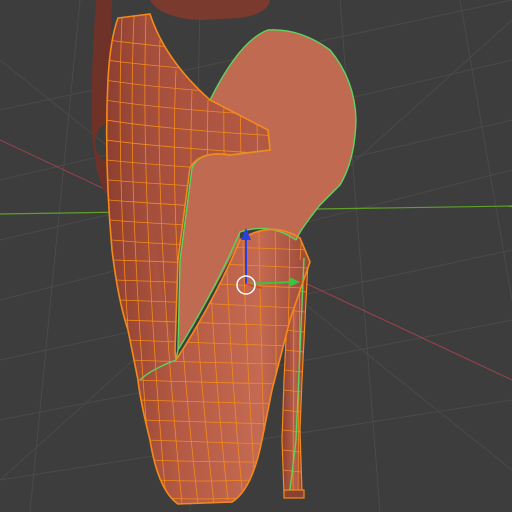  What do you see at coordinates (294, 494) in the screenshot?
I see `heel-tip` at bounding box center [294, 494].